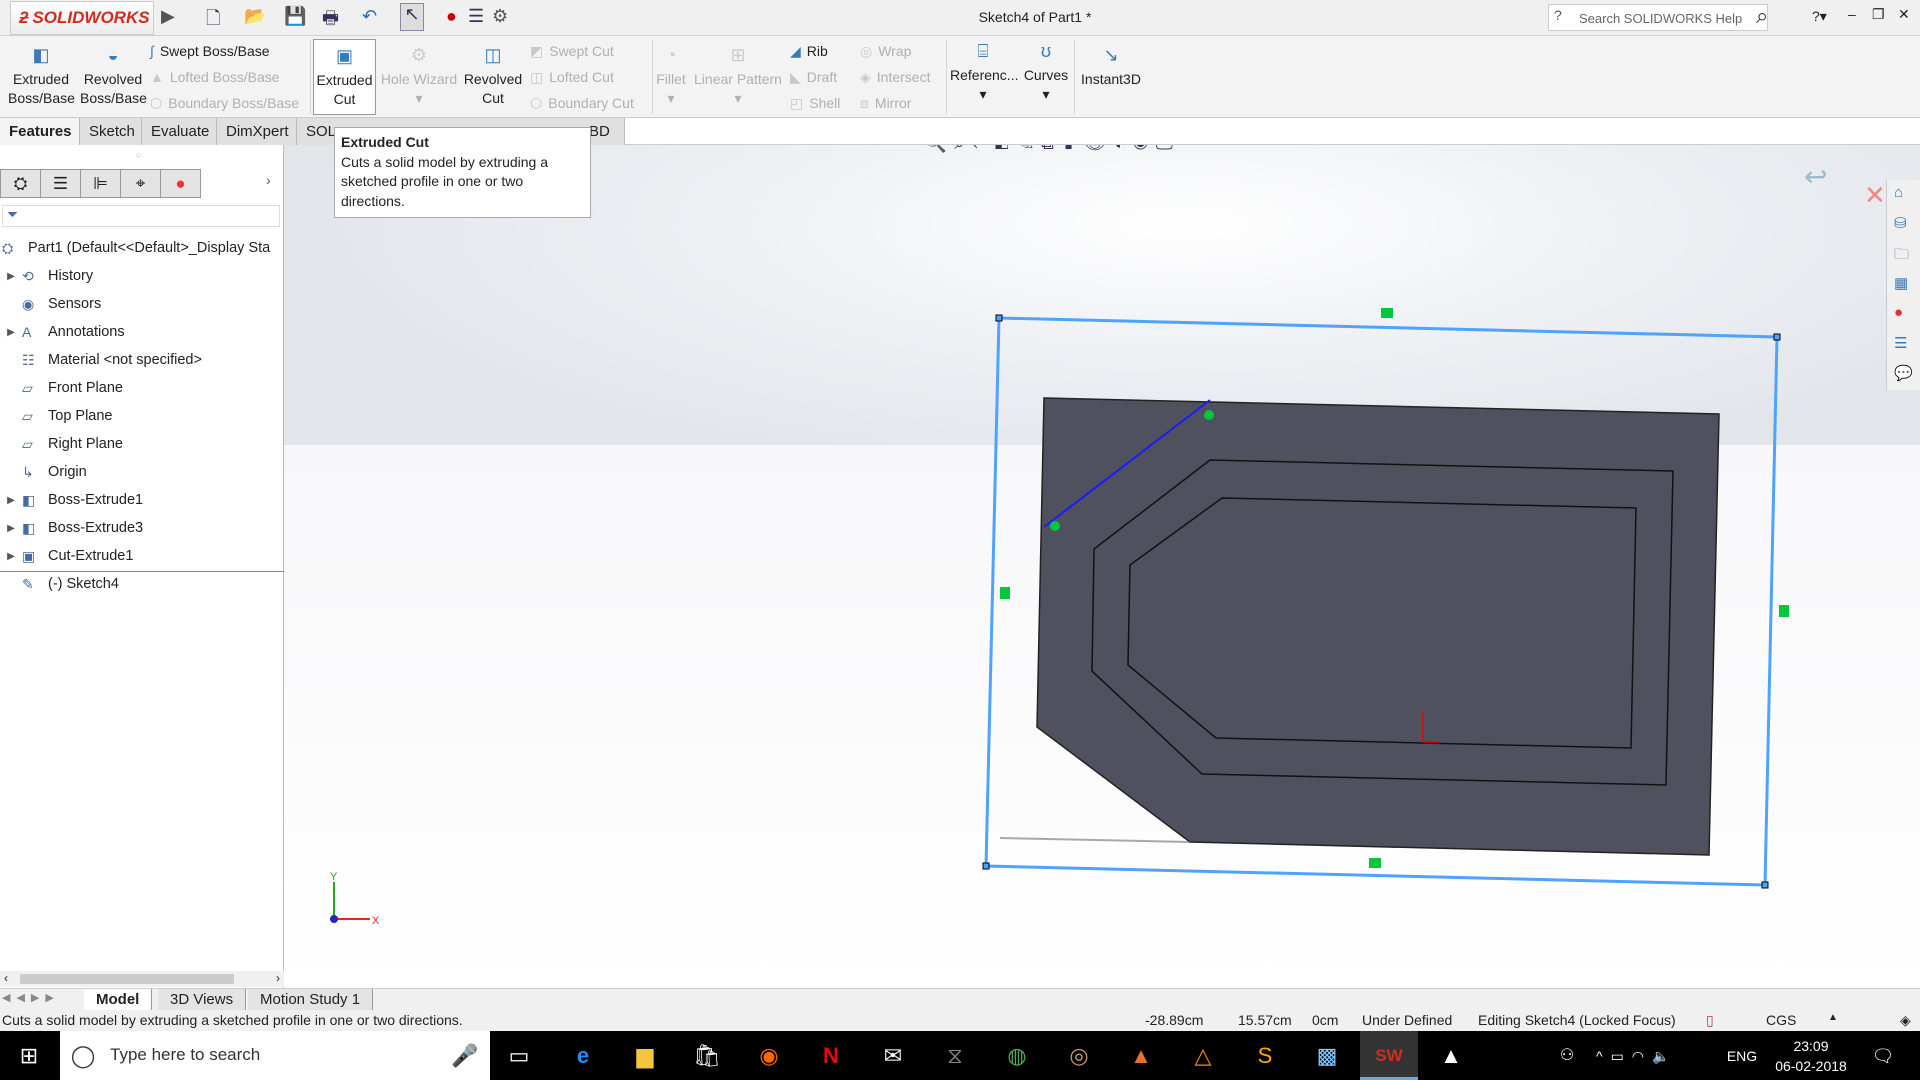 The width and height of the screenshot is (1920, 1080). Describe the element at coordinates (140, 183) in the screenshot. I see `dimxpert-manager-tab: ⌖` at that location.